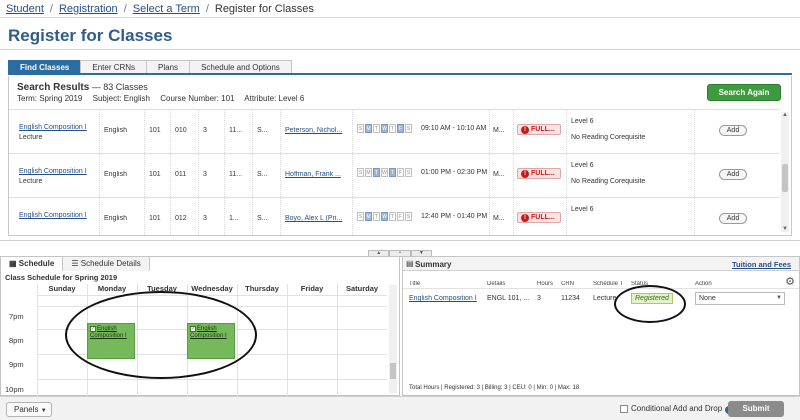 The height and width of the screenshot is (420, 800). I want to click on meeting-time: 12:40 PM - 01:40 PM, so click(454, 216).